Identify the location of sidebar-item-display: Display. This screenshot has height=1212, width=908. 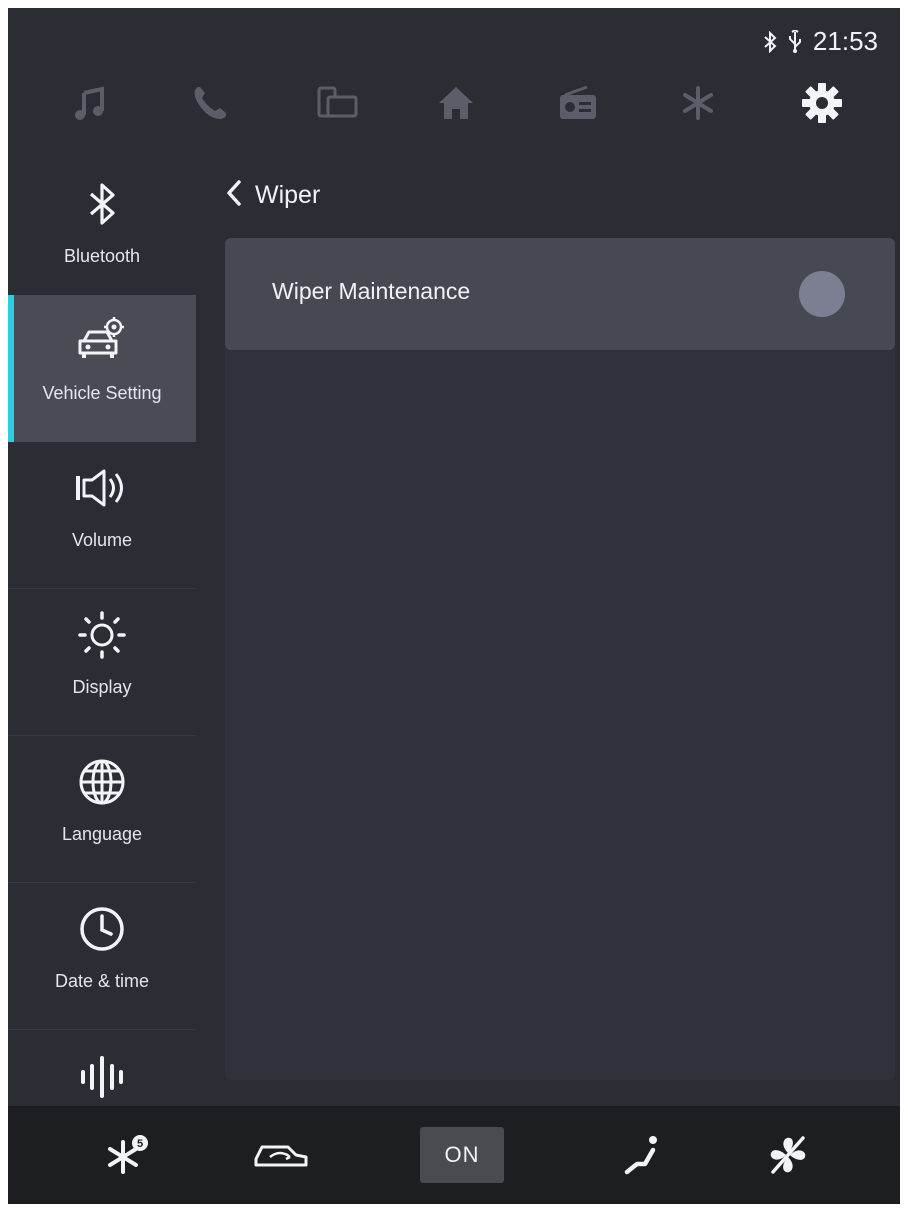
(102, 662).